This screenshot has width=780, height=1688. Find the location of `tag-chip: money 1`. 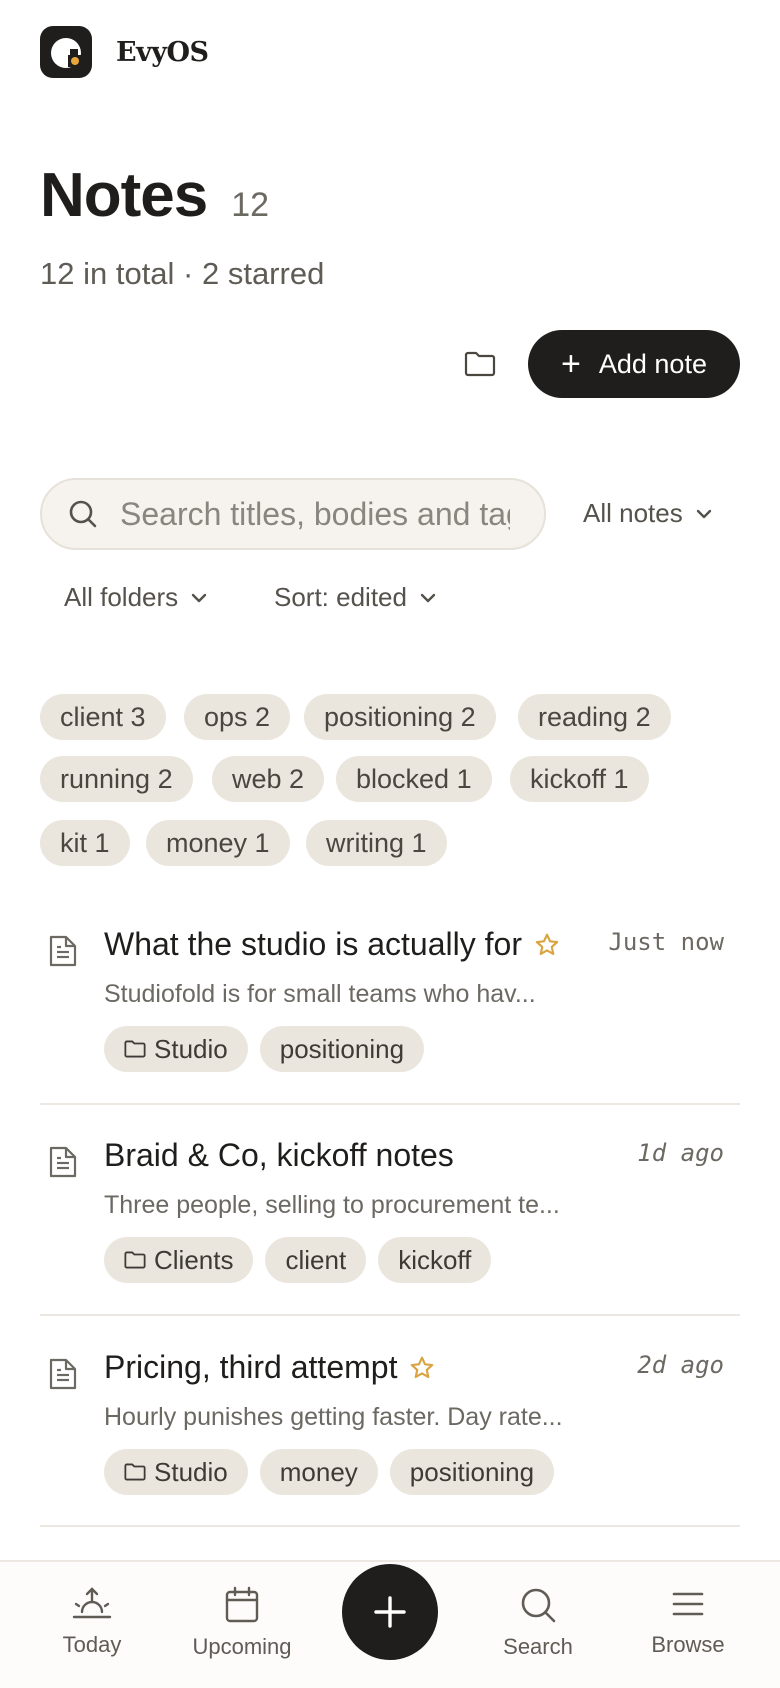

tag-chip: money 1 is located at coordinates (218, 843).